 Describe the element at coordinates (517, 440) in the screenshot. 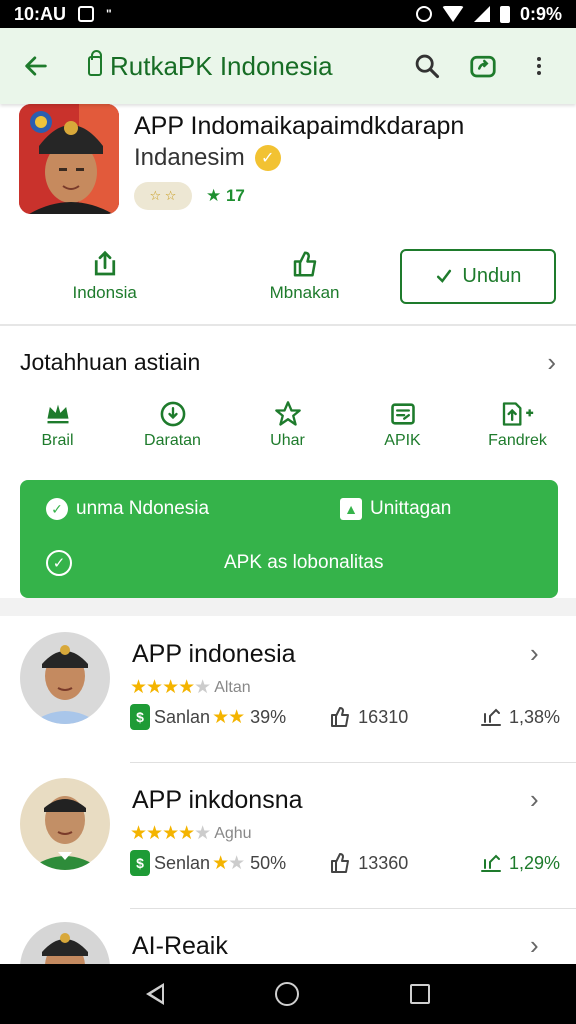

I see `category-label: Fandrek` at that location.